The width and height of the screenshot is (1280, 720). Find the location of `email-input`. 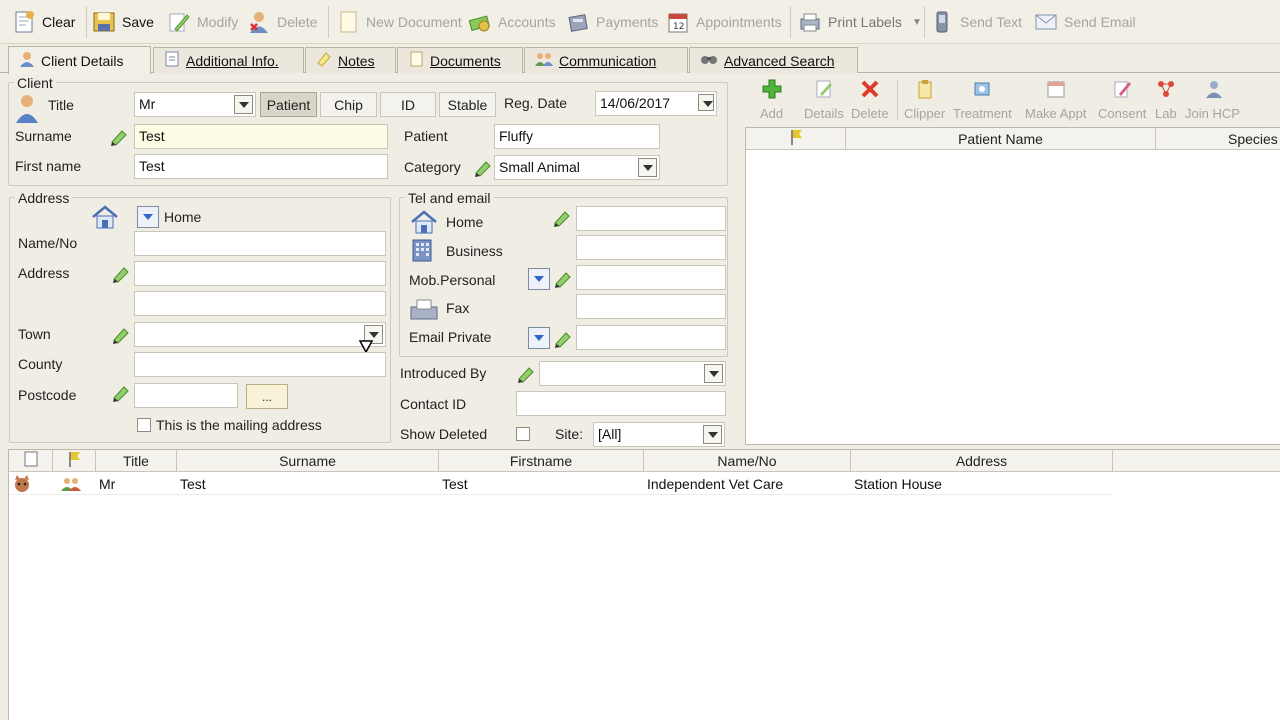

email-input is located at coordinates (651, 337).